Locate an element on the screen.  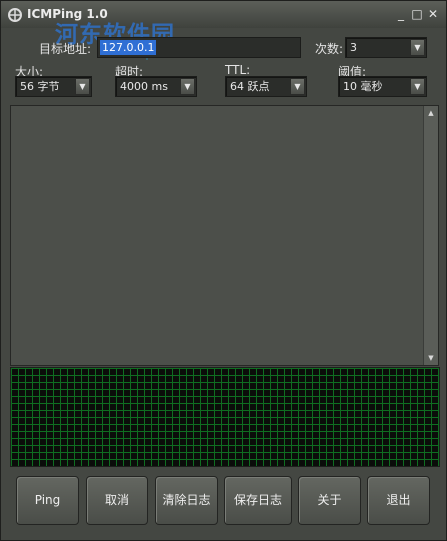
threshold-select: 10 毫秒 ▼ is located at coordinates (382, 86).